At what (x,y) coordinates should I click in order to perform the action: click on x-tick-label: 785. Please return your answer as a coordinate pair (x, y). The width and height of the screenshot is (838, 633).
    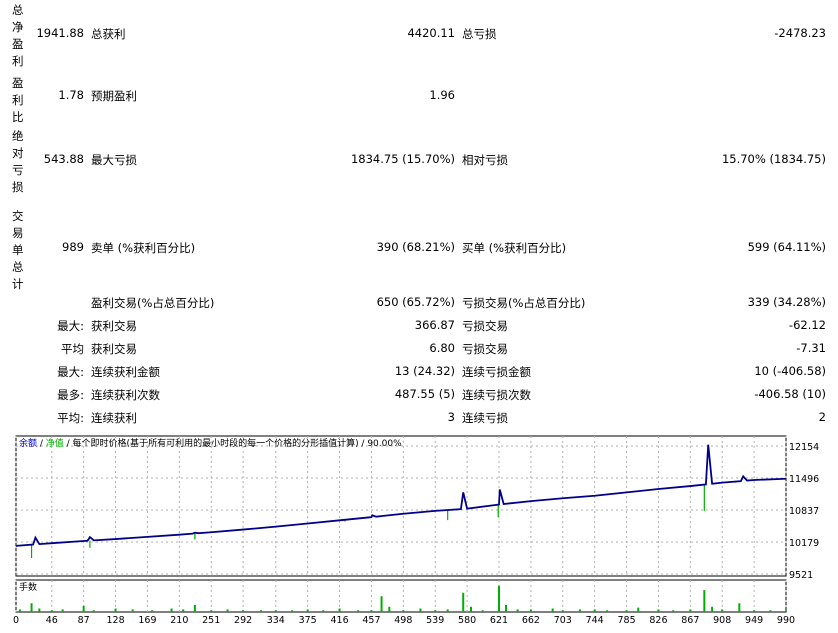
    Looking at the image, I should click on (626, 620).